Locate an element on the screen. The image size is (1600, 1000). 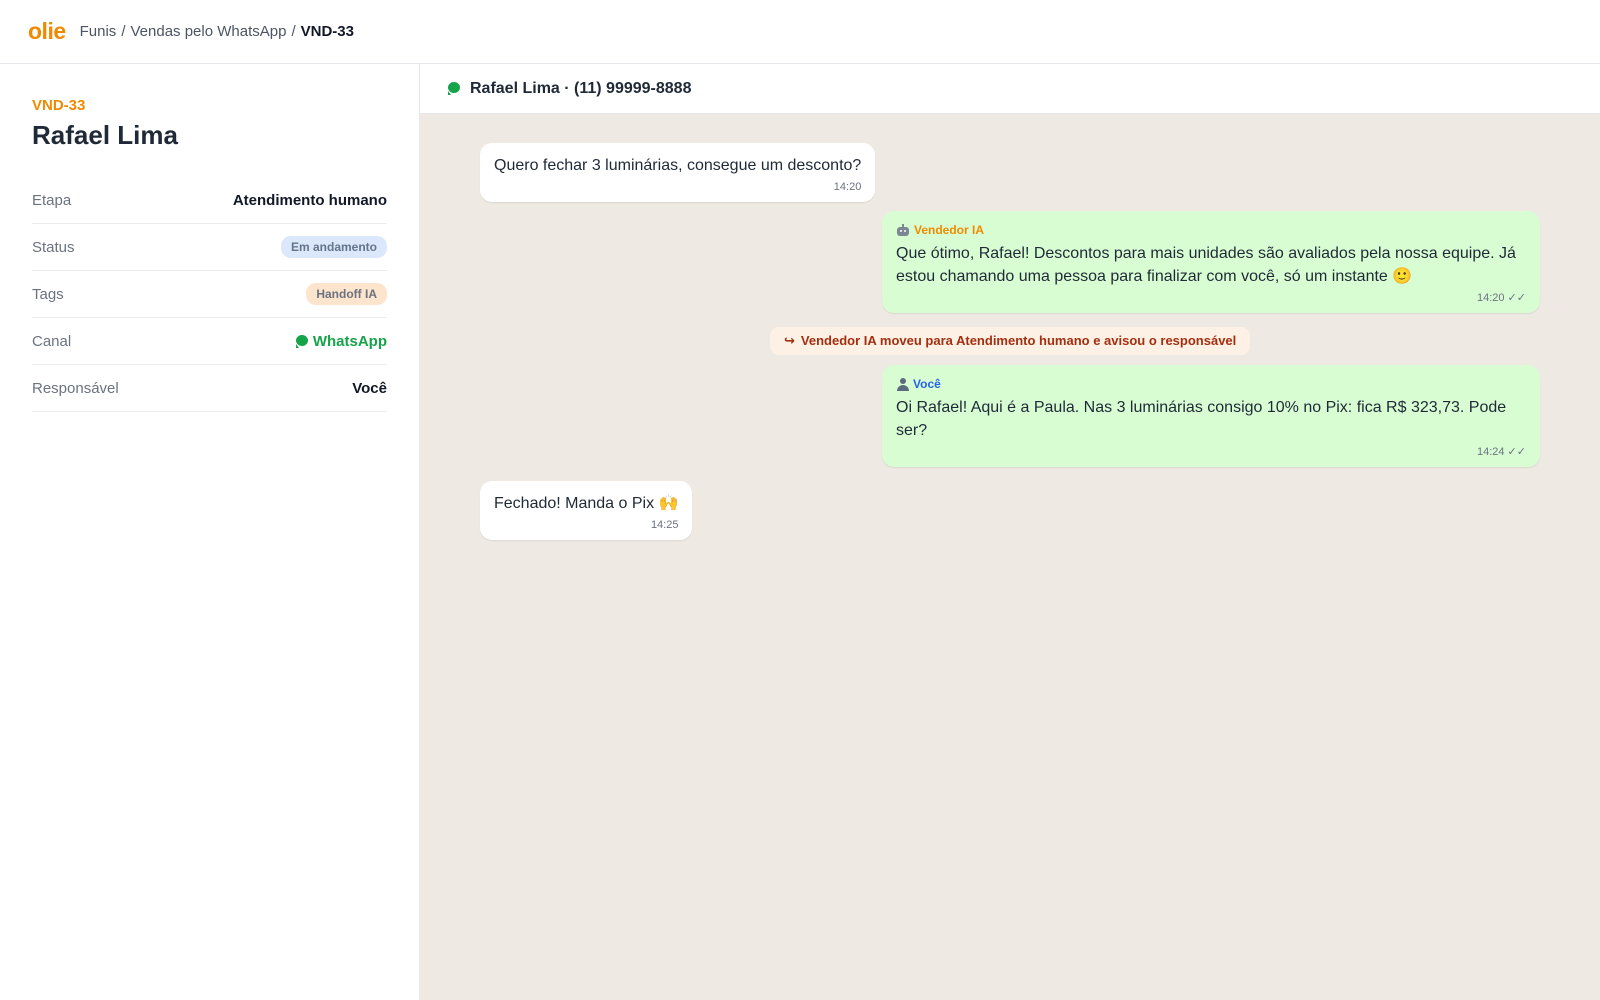
field-label: Etapa is located at coordinates (52, 200).